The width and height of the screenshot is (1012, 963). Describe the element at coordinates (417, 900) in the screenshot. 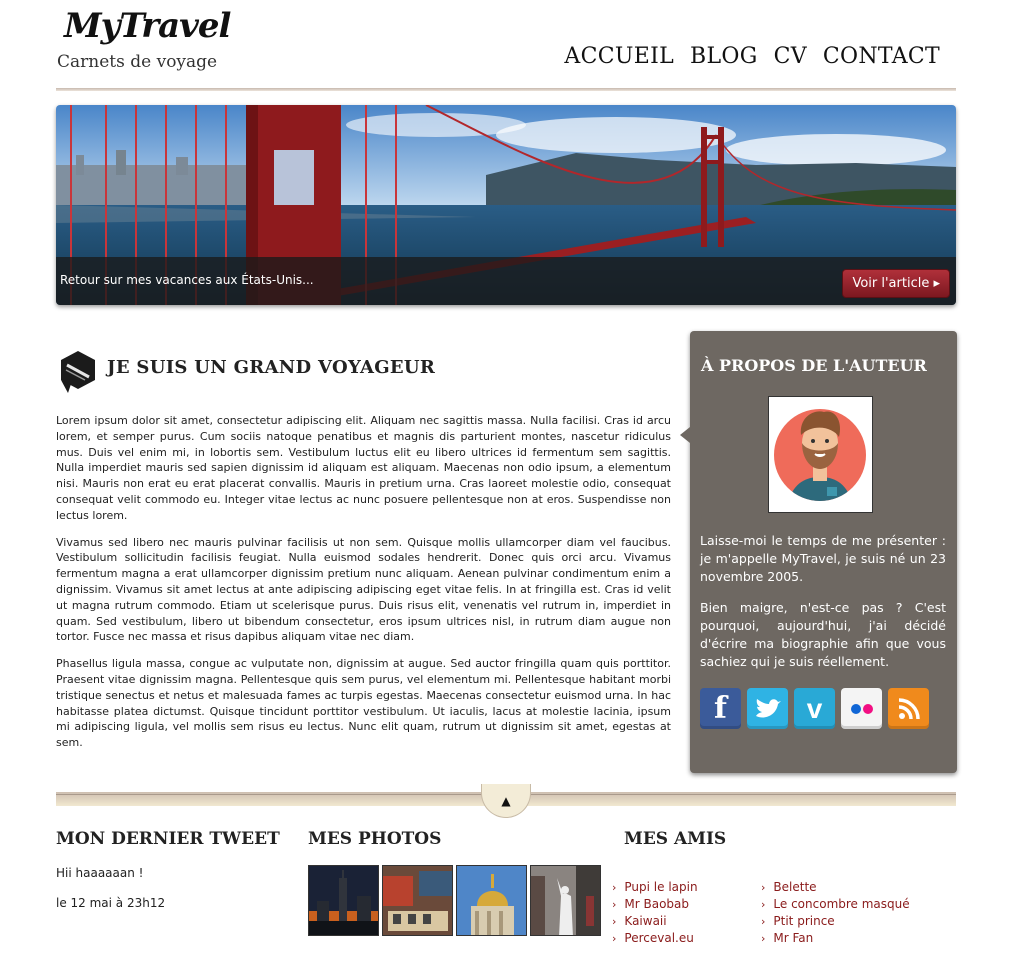

I see `photo-thumbnail-street` at that location.